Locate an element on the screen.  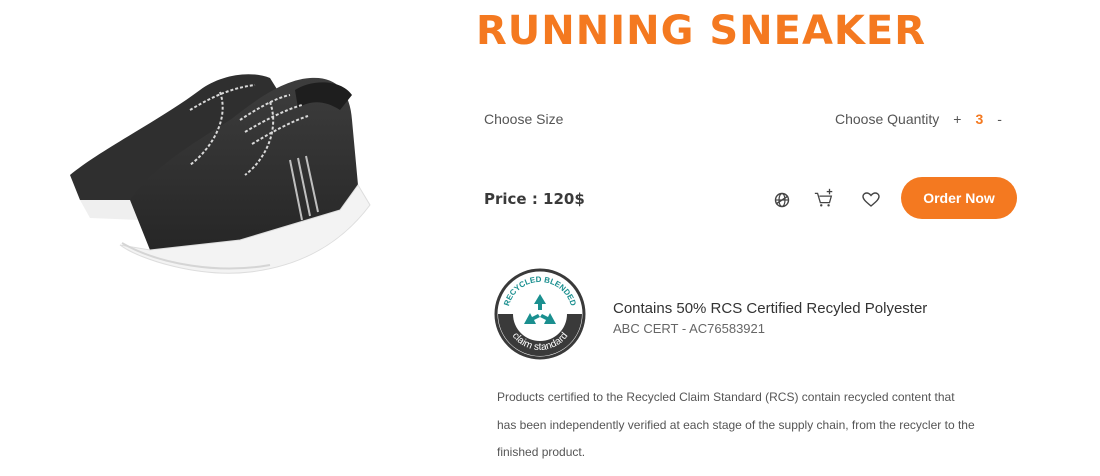
quantity-increment-button: + is located at coordinates (957, 119).